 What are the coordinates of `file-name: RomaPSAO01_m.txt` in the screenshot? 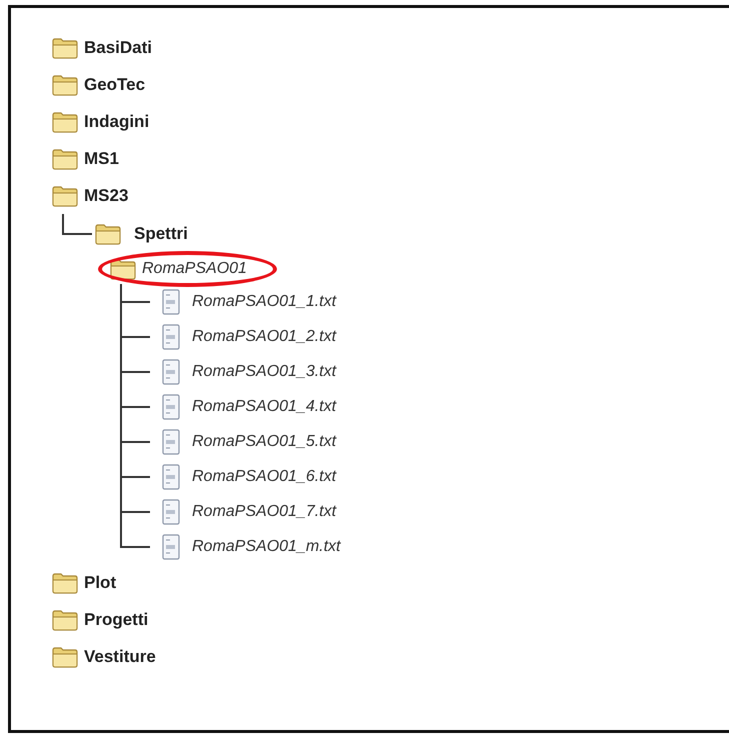 It's located at (266, 546).